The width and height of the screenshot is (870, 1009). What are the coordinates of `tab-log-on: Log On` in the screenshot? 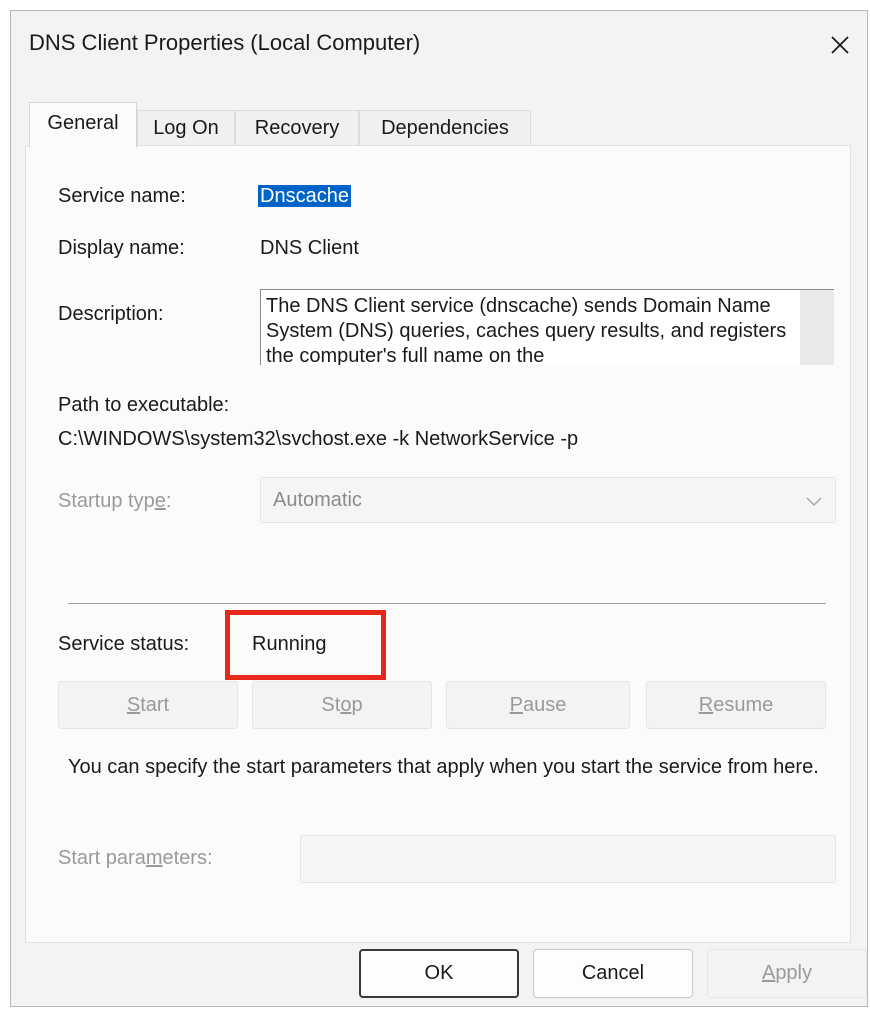 It's located at (186, 128).